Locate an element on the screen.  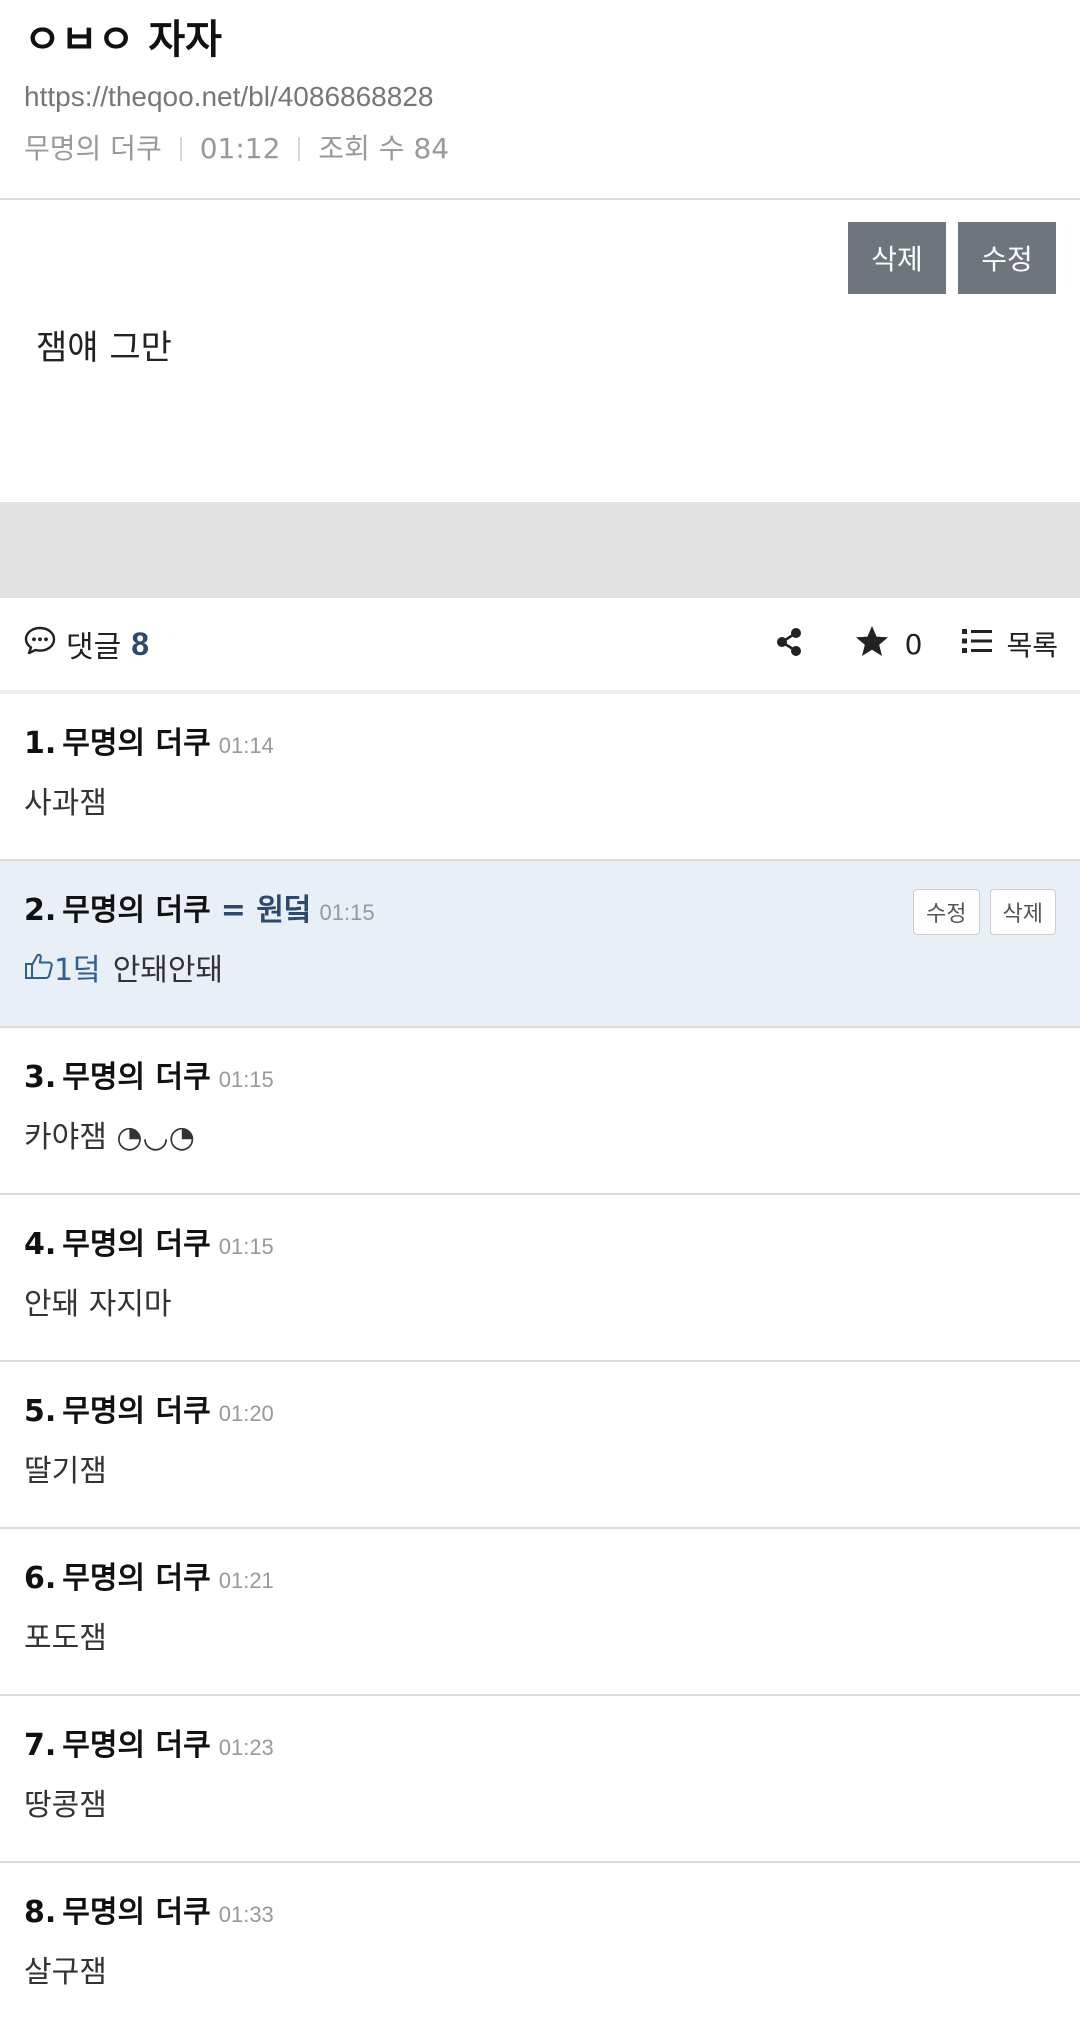
star-icon is located at coordinates (872, 644).